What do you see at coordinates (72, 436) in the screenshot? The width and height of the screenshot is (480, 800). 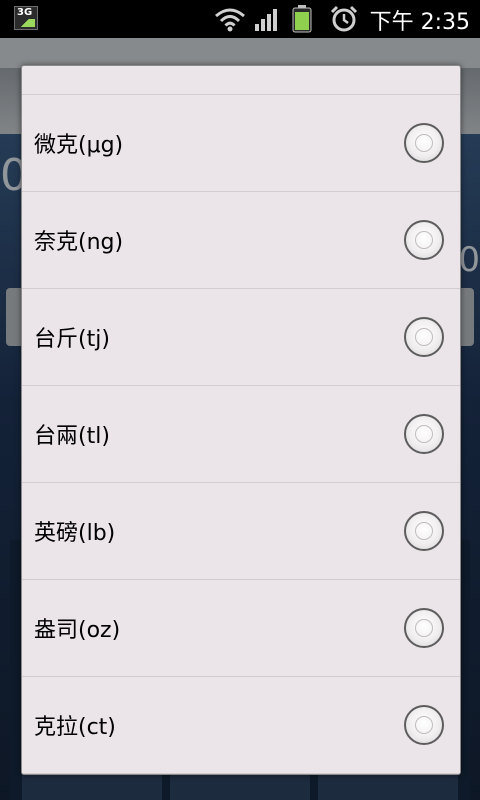 I see `unit-label: 台兩(tl)` at bounding box center [72, 436].